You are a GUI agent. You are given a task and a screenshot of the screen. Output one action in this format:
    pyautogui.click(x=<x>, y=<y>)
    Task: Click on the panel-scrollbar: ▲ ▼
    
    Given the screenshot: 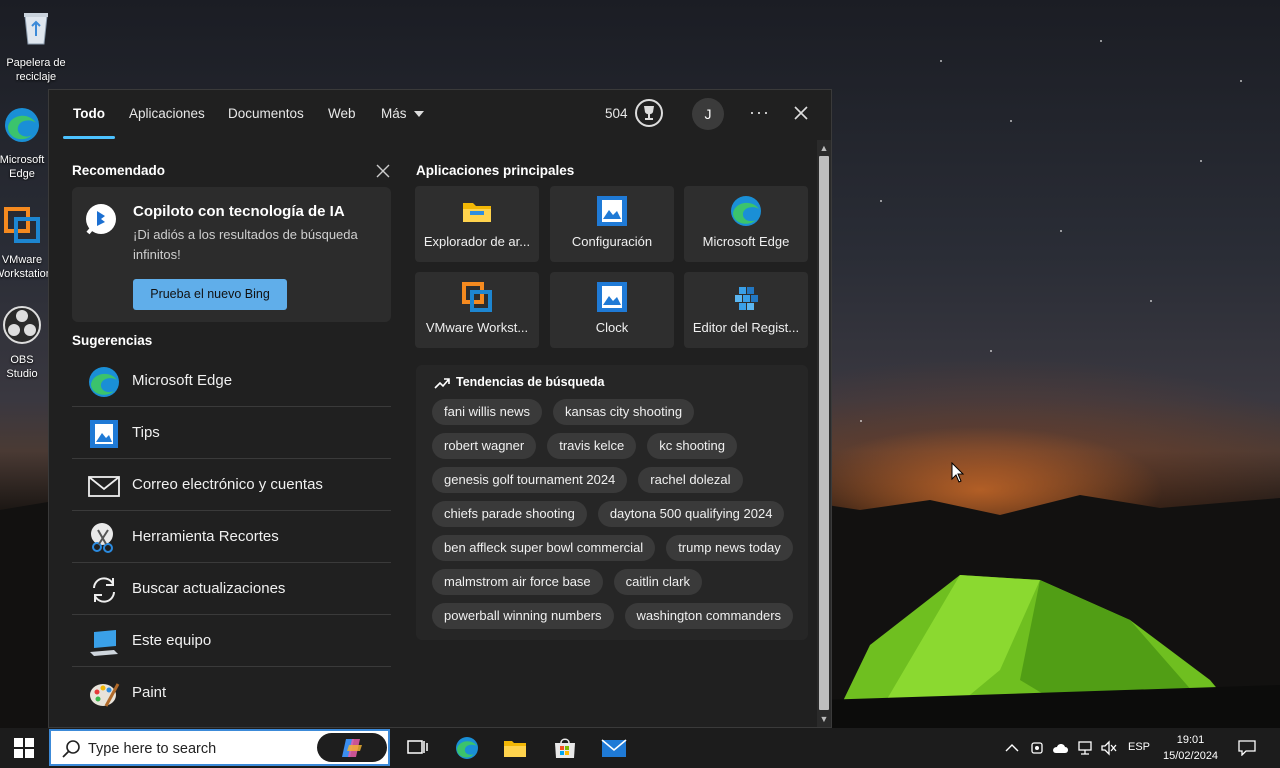 What is the action you would take?
    pyautogui.click(x=824, y=433)
    